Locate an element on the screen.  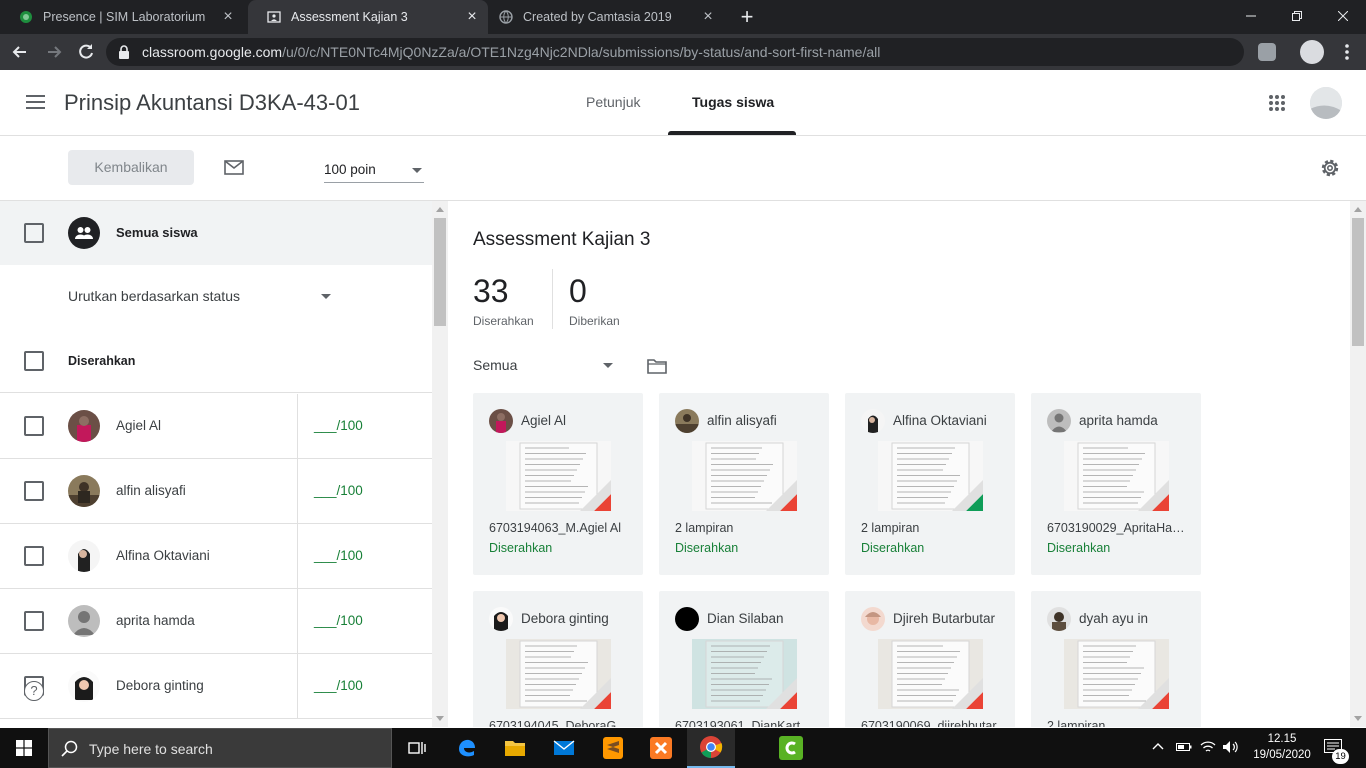
battery-icon is located at coordinates (1184, 747).